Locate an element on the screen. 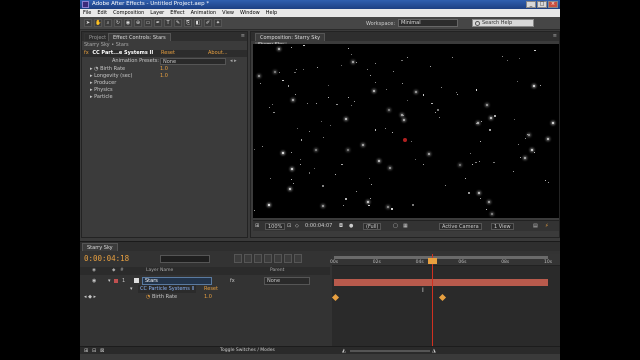 The width and height of the screenshot is (640, 360). show-channel-icon: ● is located at coordinates (351, 226).